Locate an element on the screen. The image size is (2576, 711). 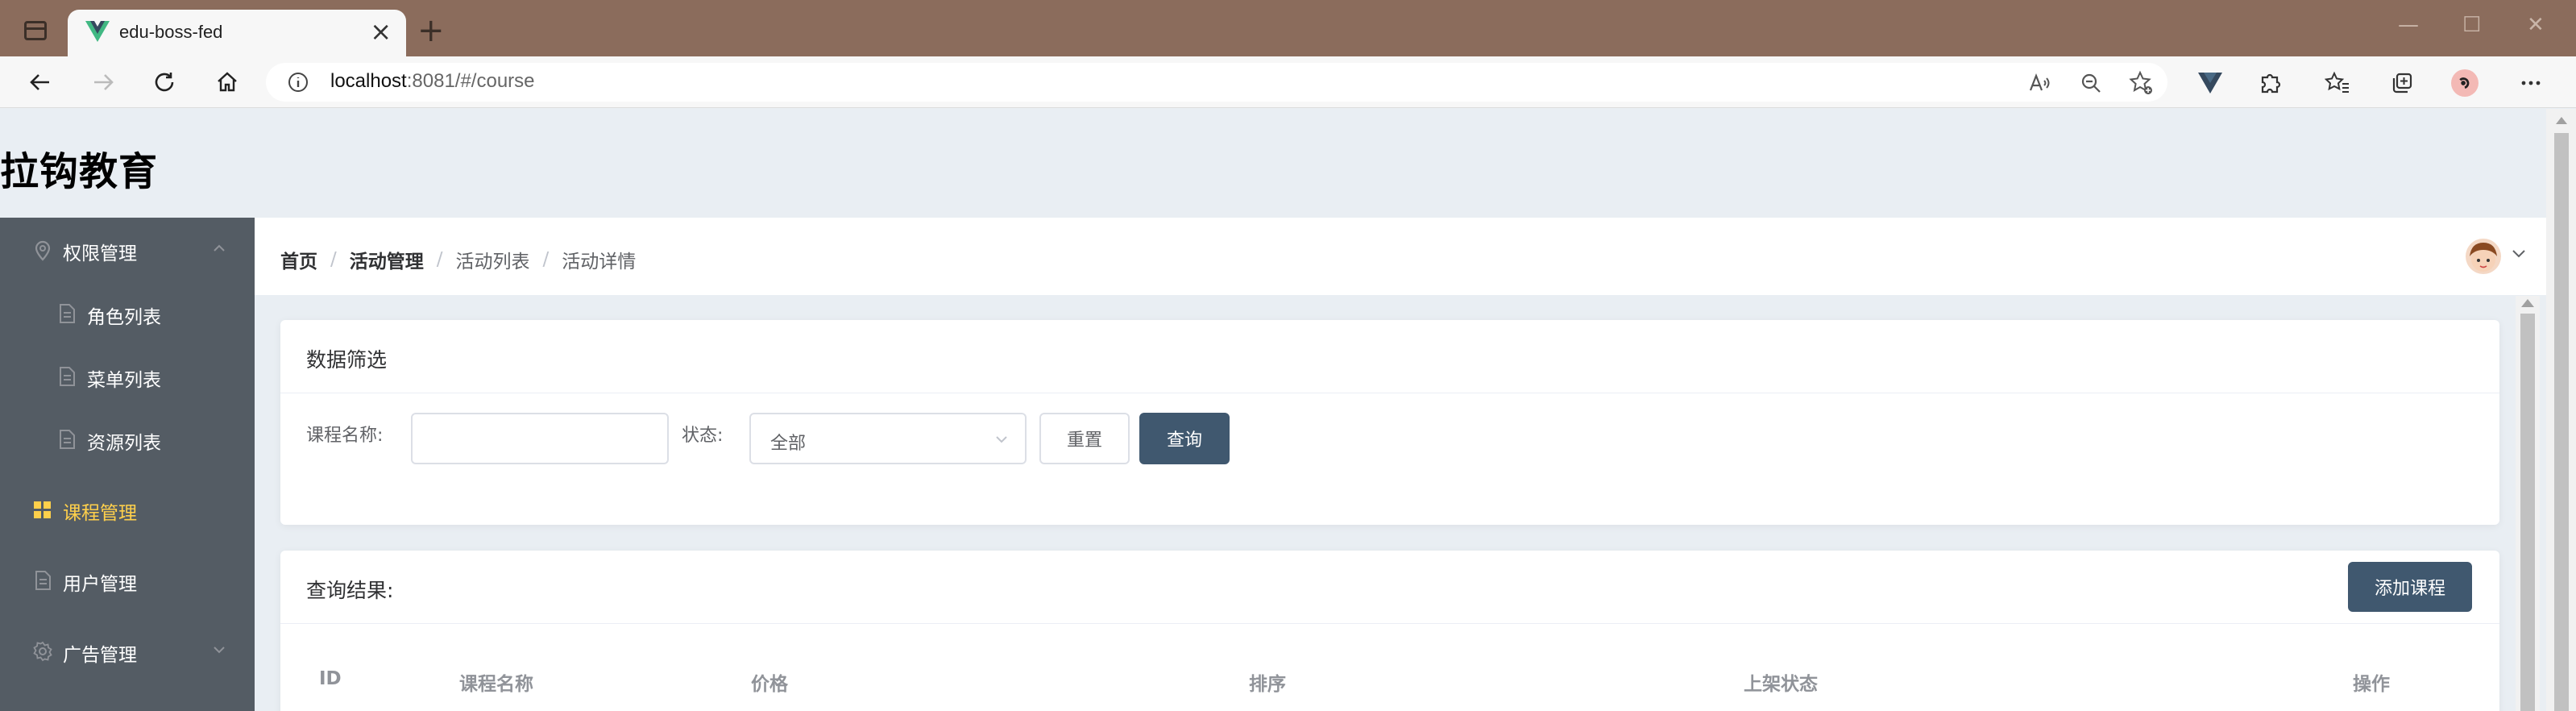
filter-card-header: 数据筛选 is located at coordinates (1389, 356).